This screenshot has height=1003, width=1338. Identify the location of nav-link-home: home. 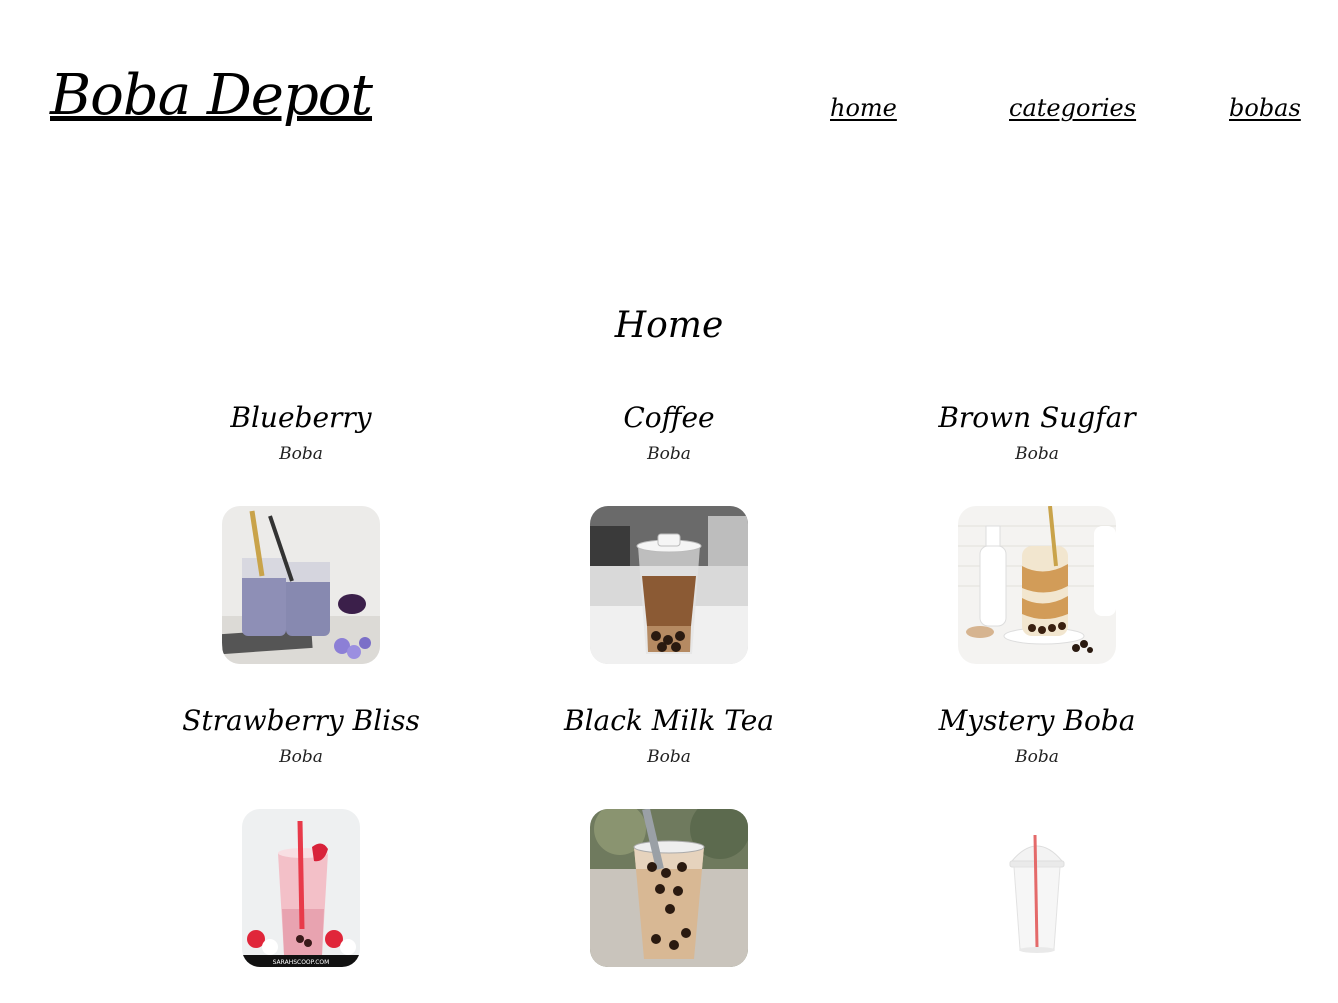
(863, 108).